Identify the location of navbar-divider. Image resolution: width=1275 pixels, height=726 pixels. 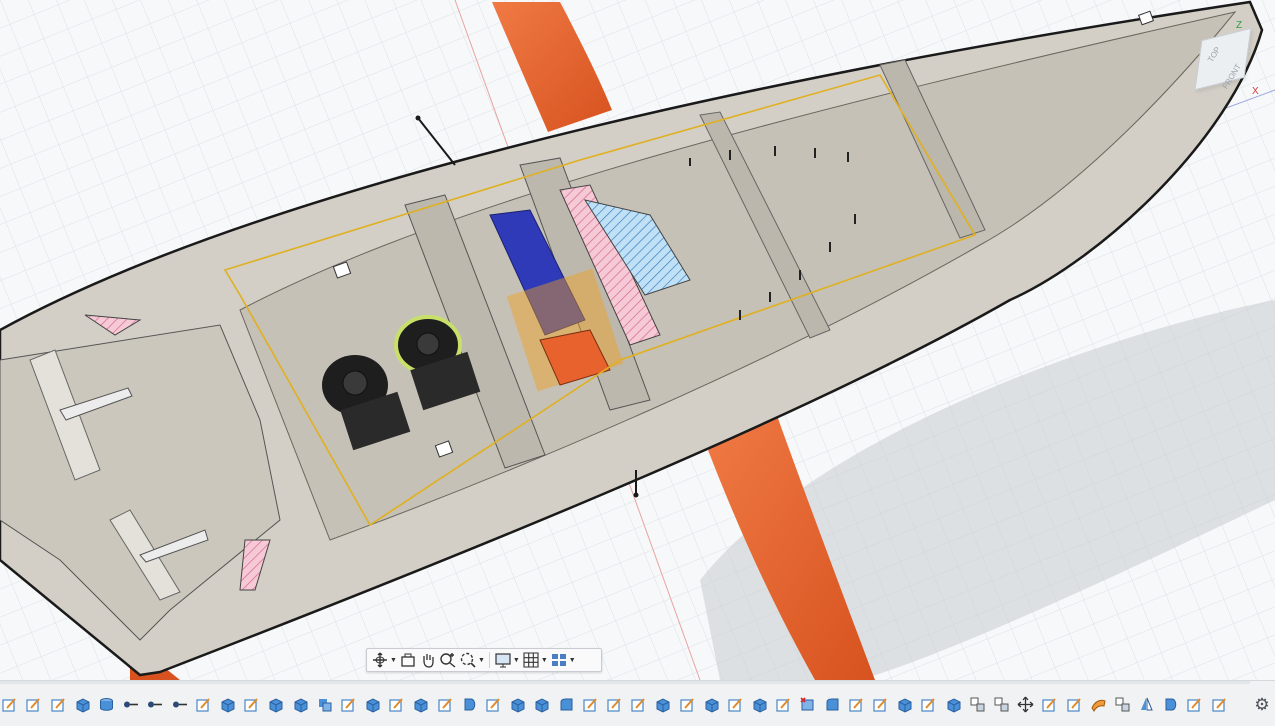
(489, 660).